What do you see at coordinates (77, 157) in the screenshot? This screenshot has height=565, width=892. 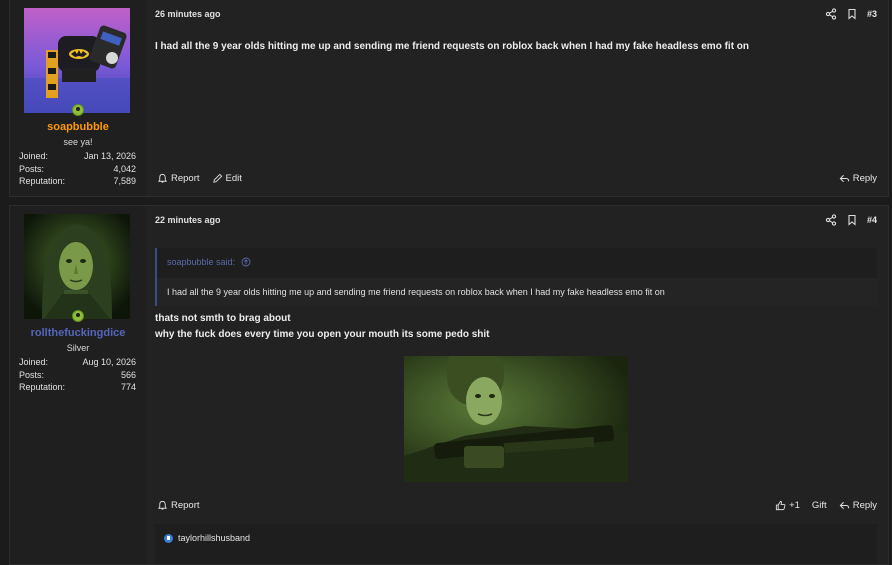 I see `stat-joined: Joined: Jan 13, 2026` at bounding box center [77, 157].